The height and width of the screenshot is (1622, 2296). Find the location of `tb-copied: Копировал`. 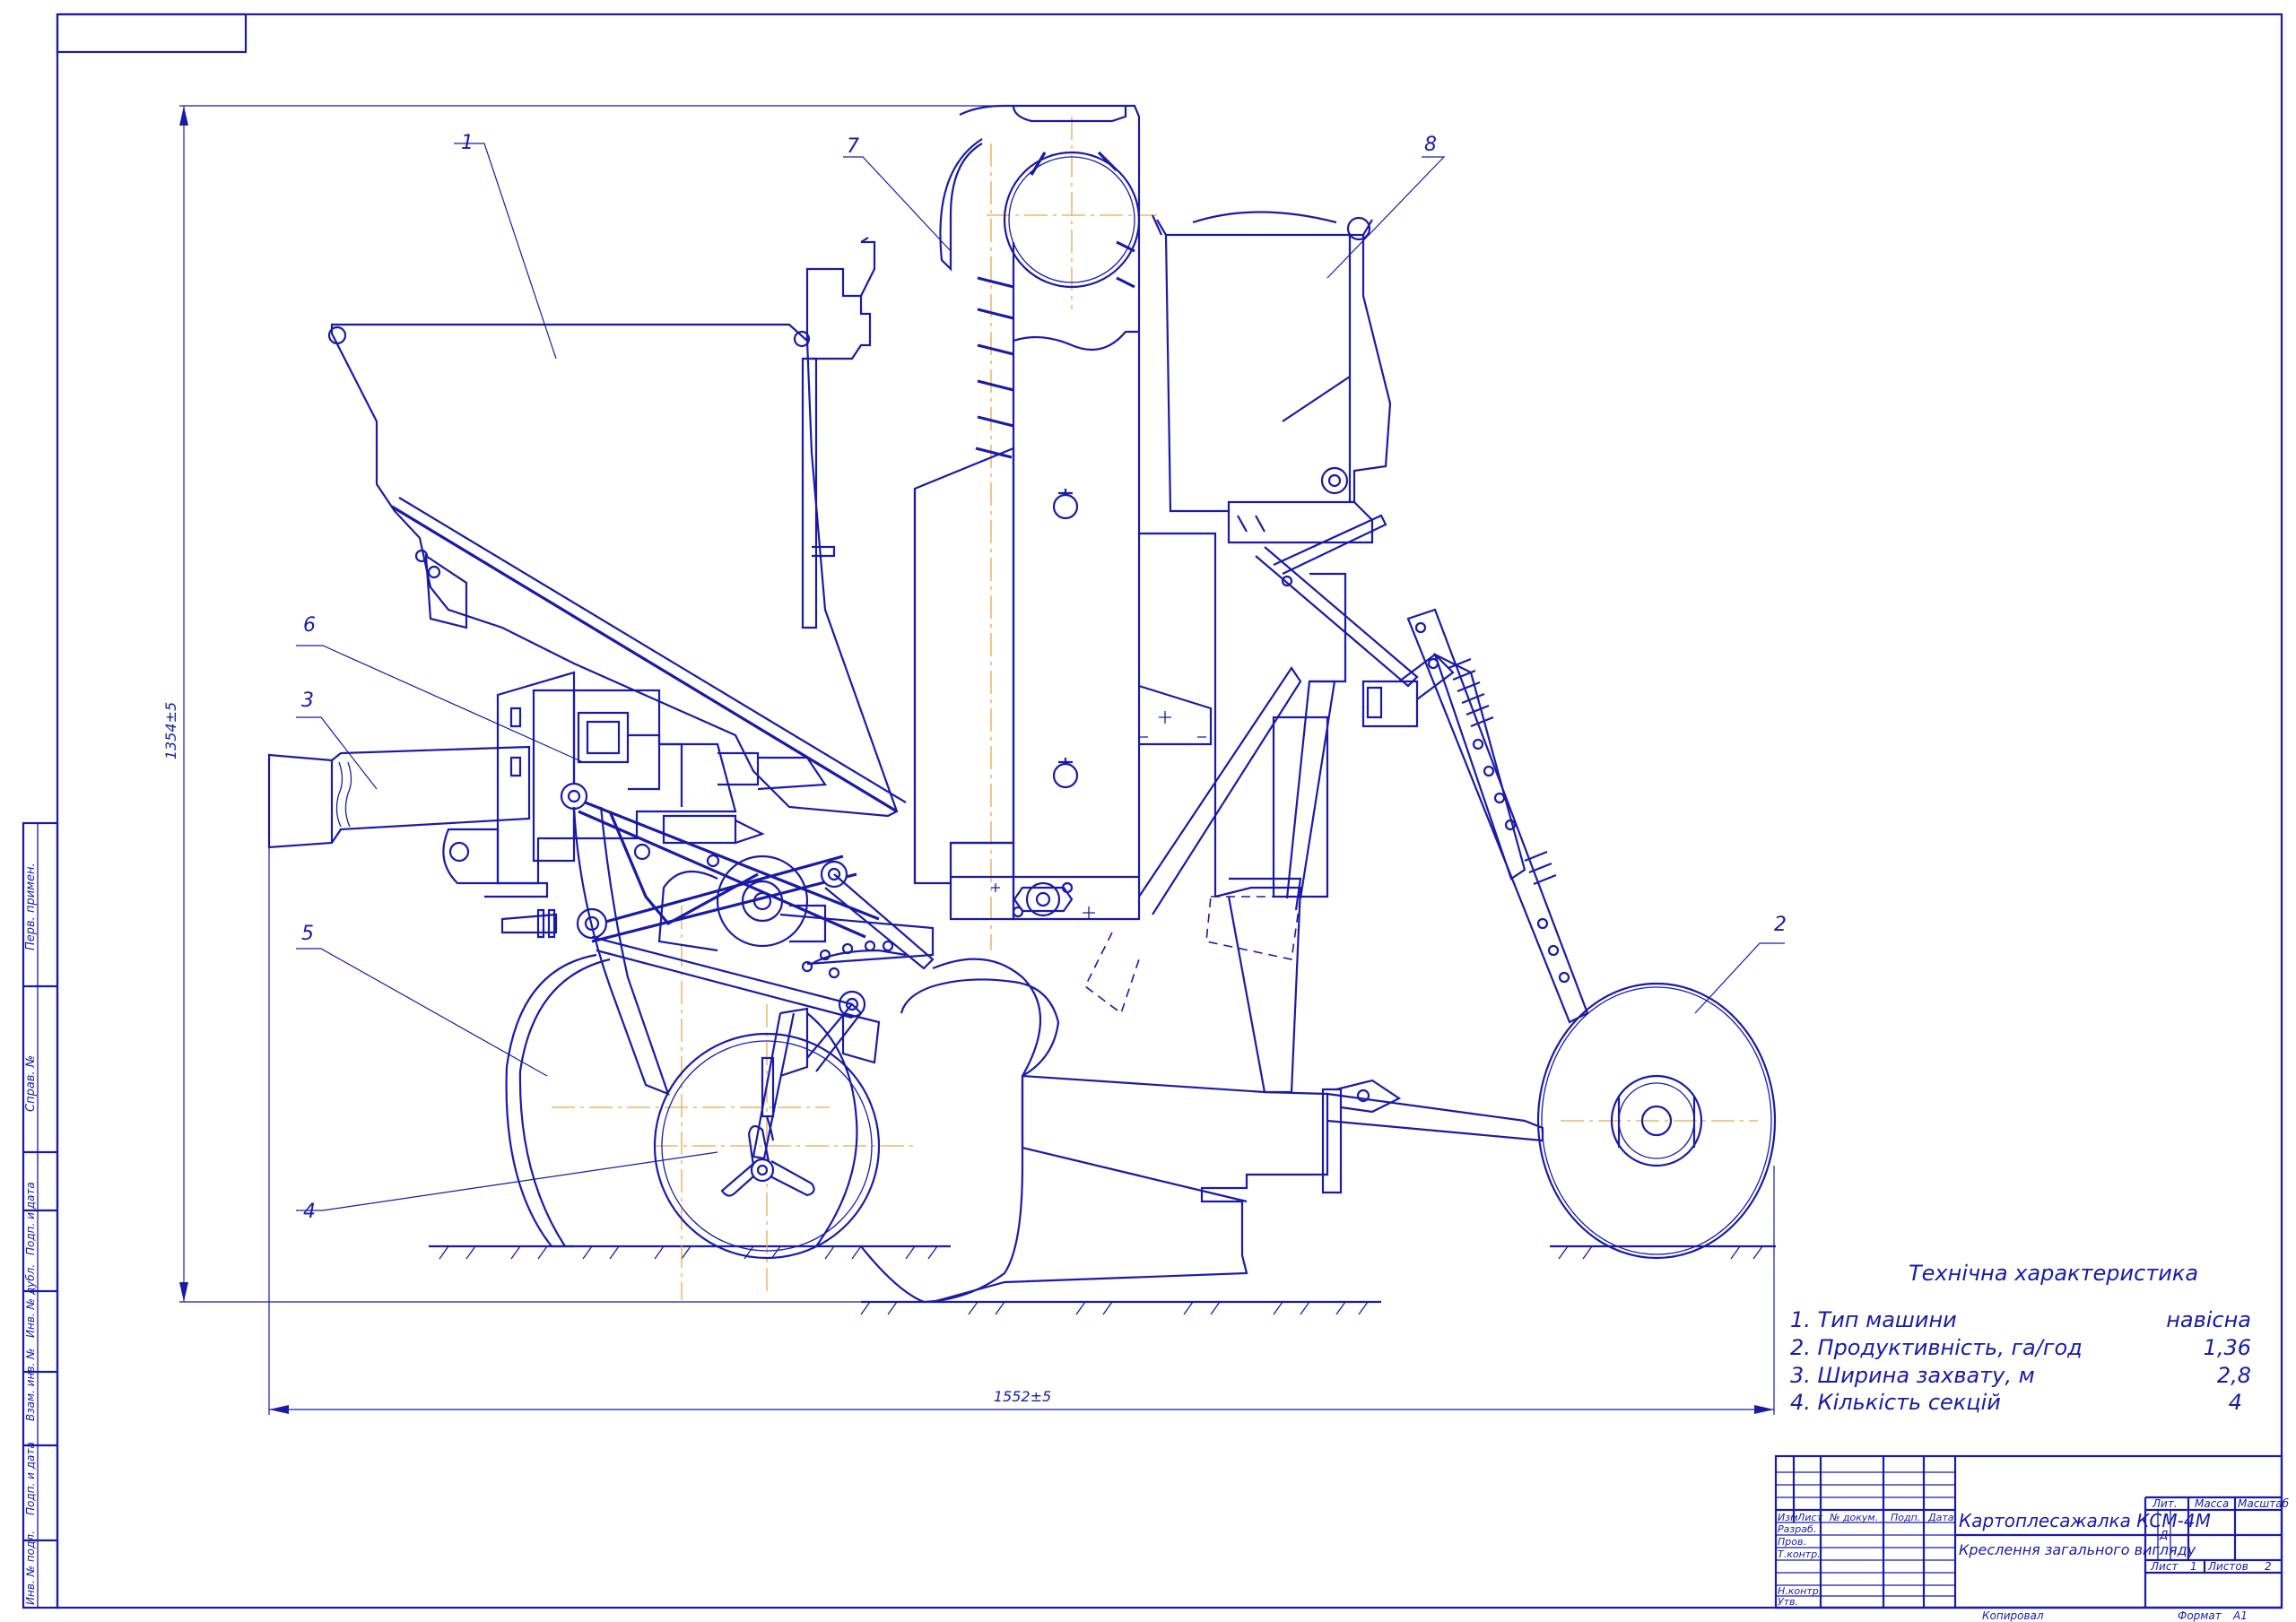

tb-copied: Копировал is located at coordinates (2013, 1615).